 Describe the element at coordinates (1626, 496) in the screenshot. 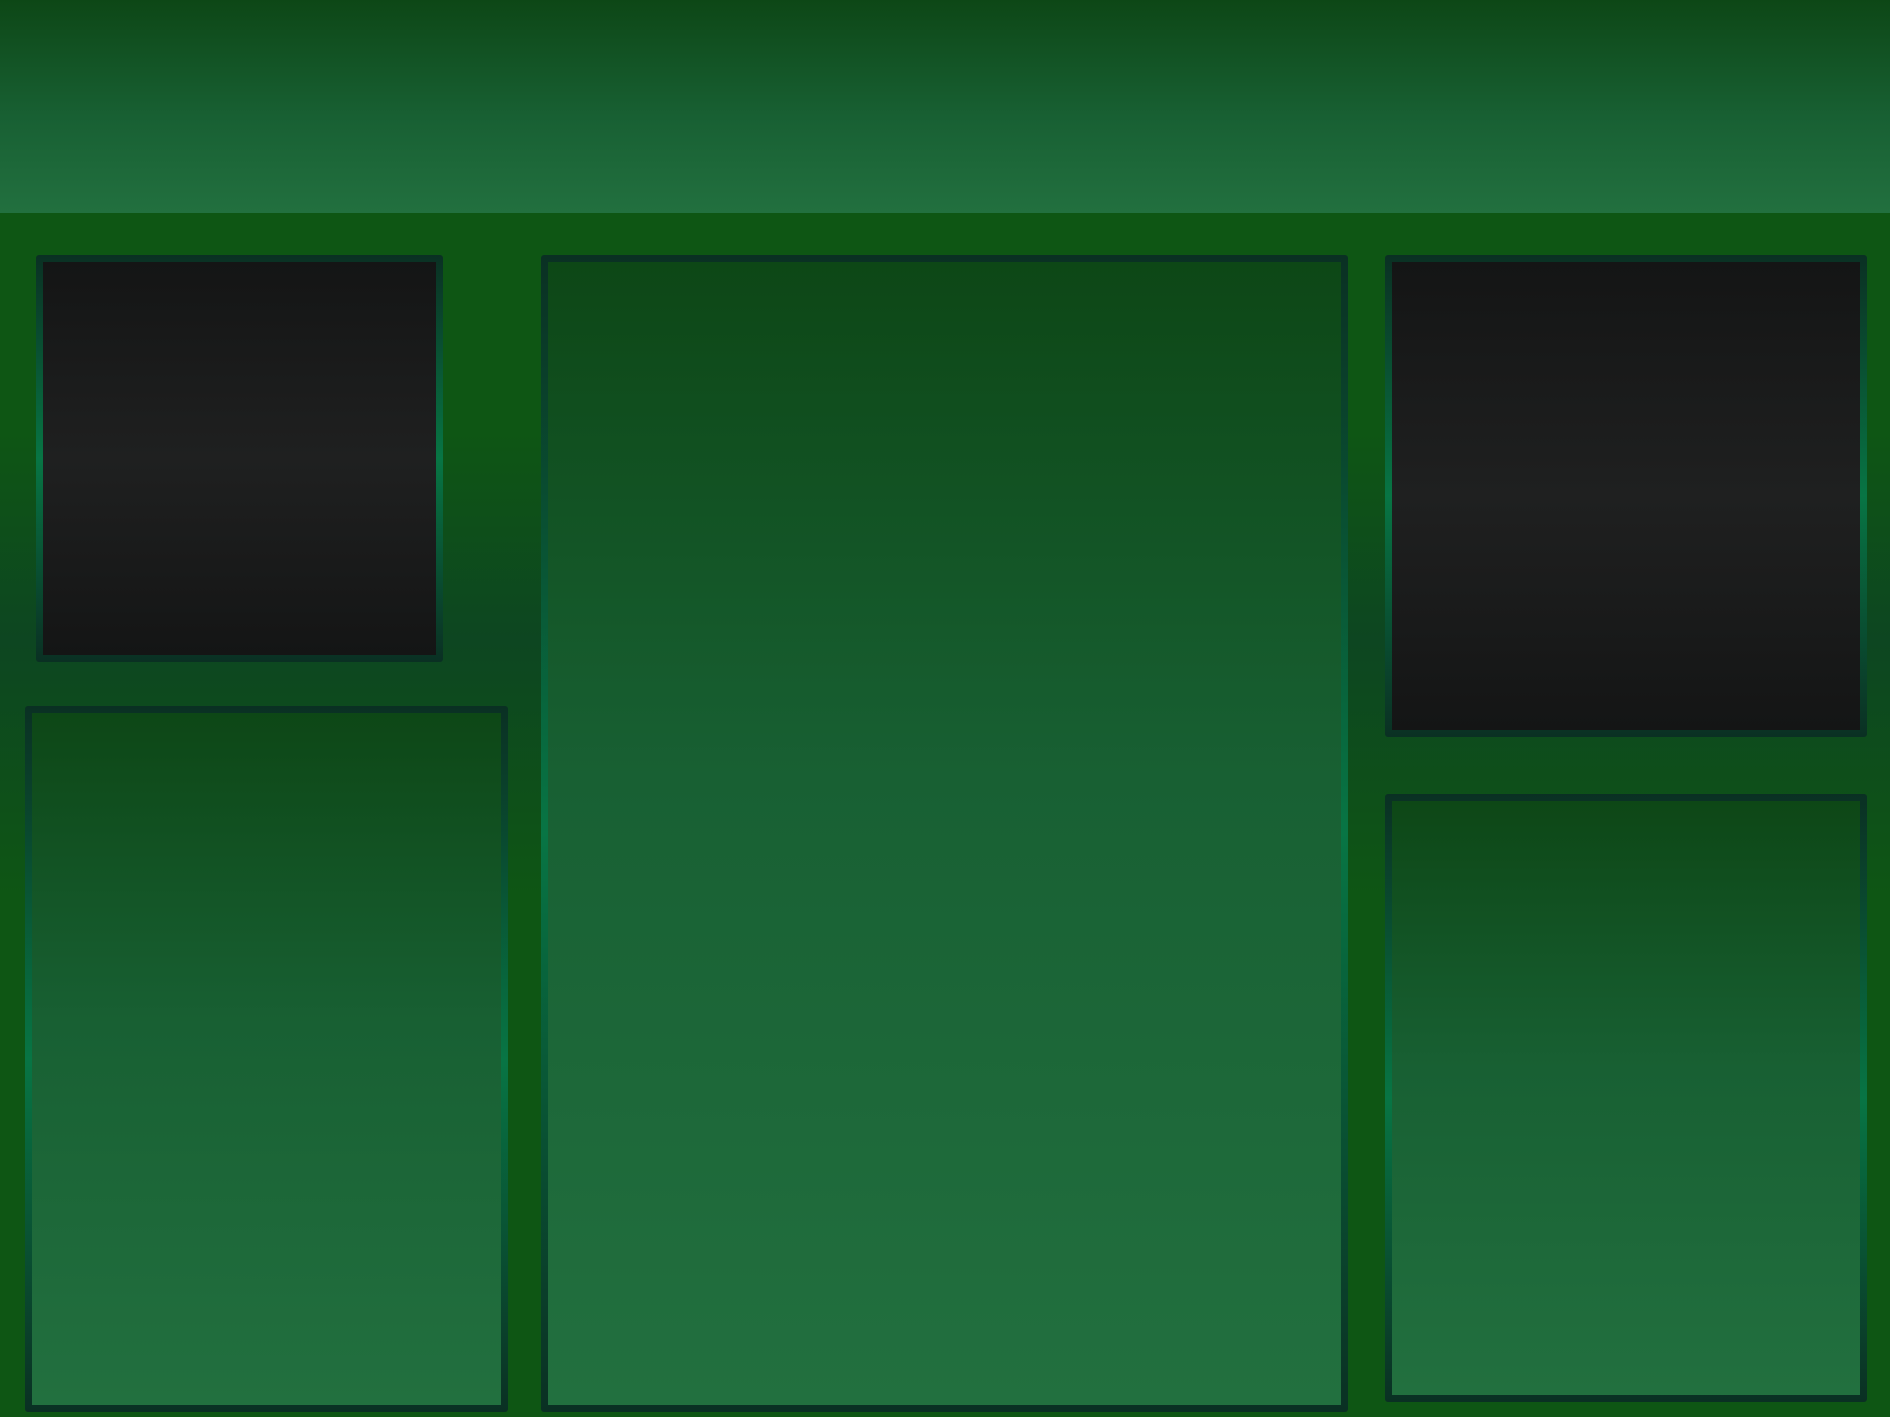

I see `top-right-dark-panel` at that location.